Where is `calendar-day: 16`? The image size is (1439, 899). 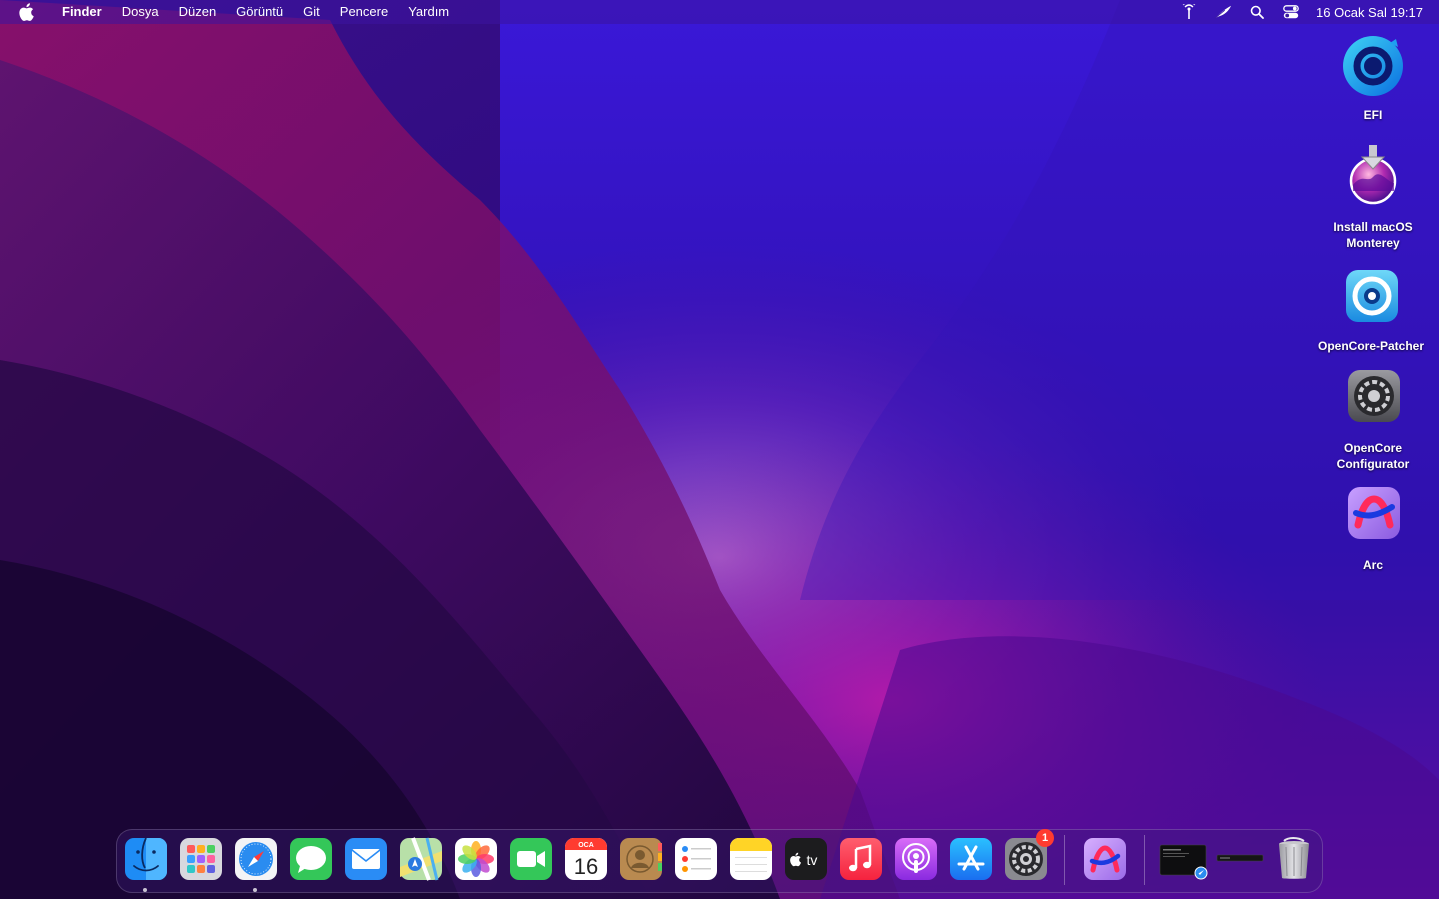 calendar-day: 16 is located at coordinates (586, 866).